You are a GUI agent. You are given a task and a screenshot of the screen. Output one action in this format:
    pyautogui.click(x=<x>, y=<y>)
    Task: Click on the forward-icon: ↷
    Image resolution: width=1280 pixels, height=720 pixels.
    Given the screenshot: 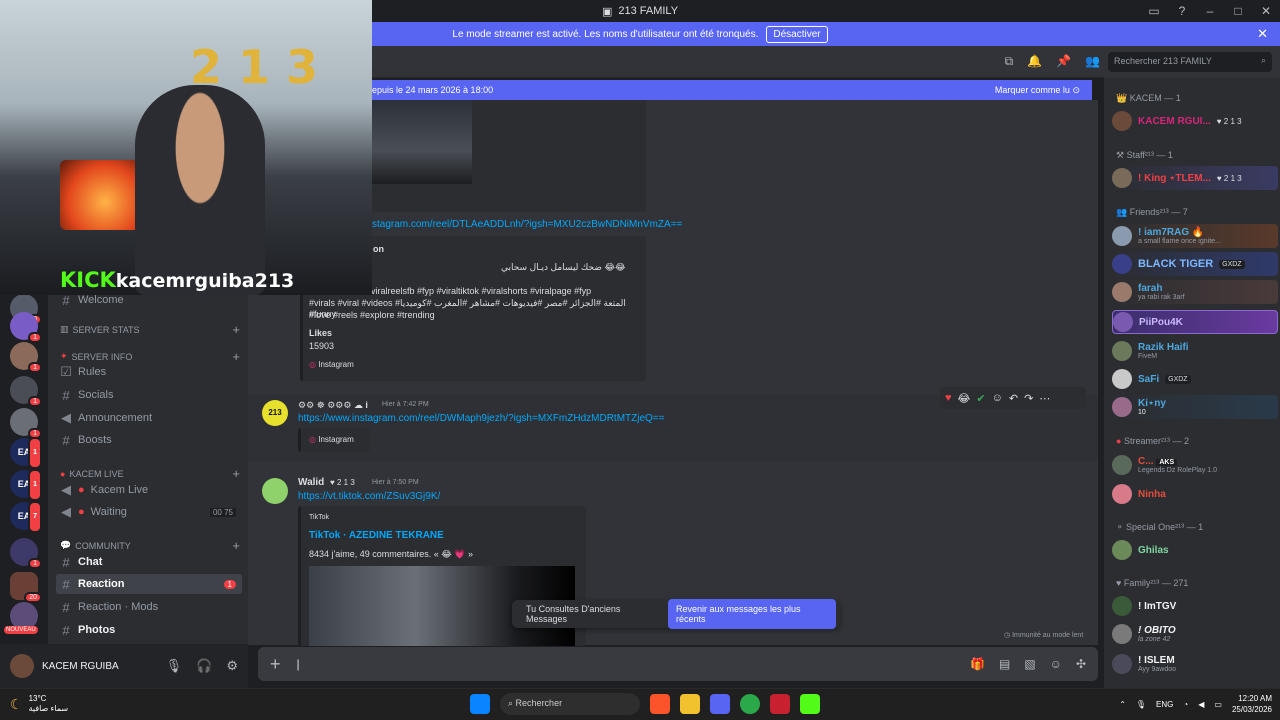 What is the action you would take?
    pyautogui.click(x=1028, y=398)
    